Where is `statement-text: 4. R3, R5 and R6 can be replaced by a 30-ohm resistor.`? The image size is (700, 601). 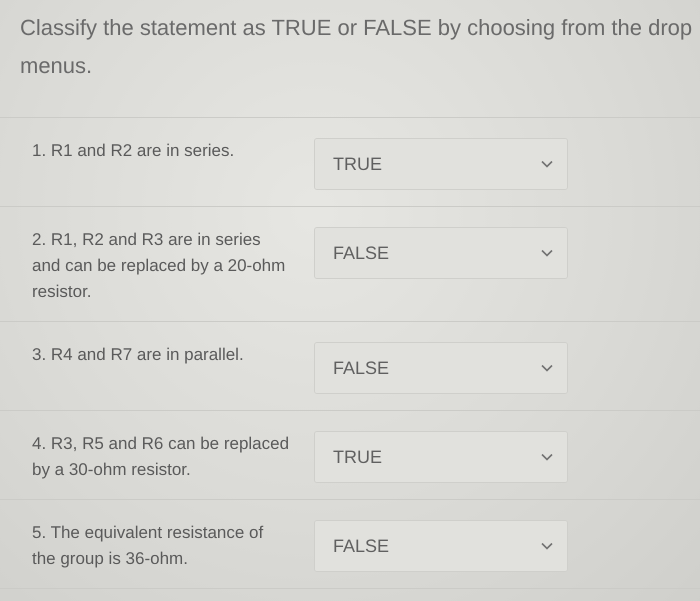
statement-text: 4. R3, R5 and R6 can be replaced by a 30-ohm resistor. is located at coordinates (161, 457).